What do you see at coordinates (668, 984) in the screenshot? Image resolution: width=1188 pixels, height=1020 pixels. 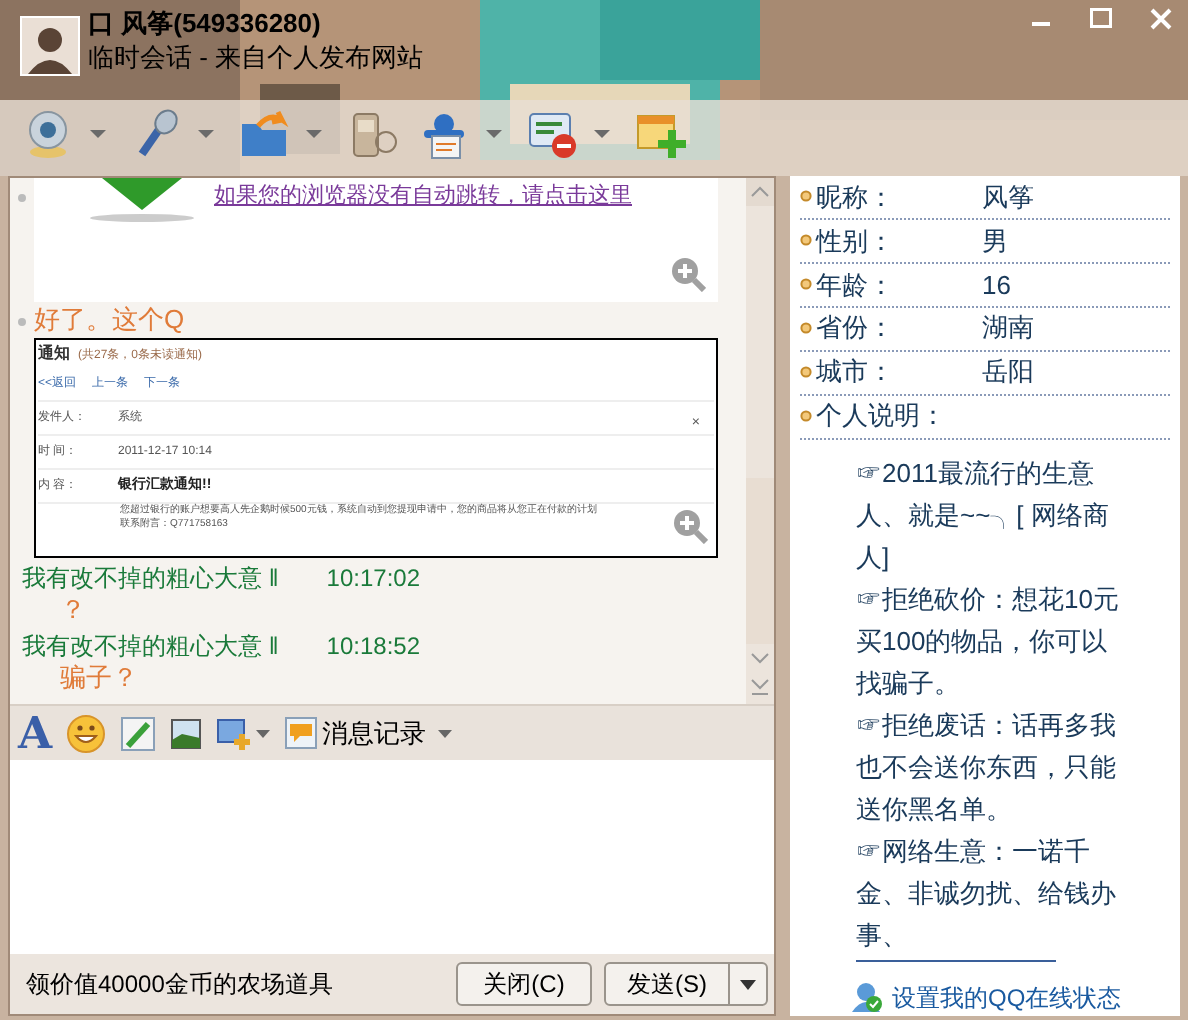 I see `send-button: 发送(S)` at bounding box center [668, 984].